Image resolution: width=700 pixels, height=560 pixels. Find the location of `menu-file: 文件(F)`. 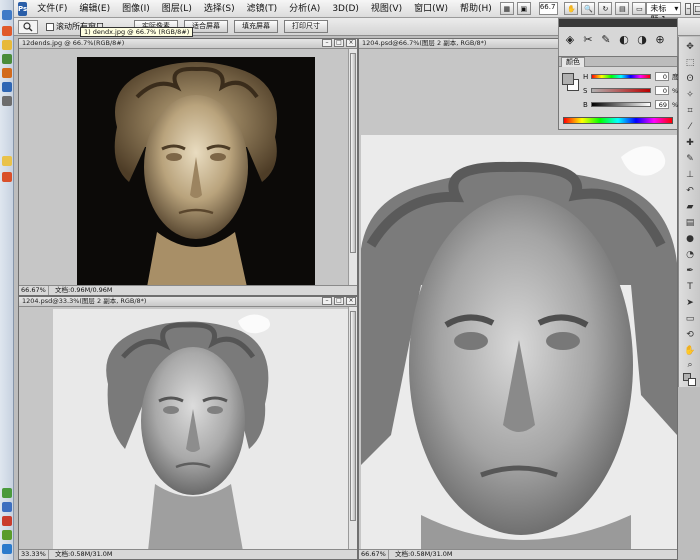

menu-file: 文件(F) is located at coordinates (52, 9).